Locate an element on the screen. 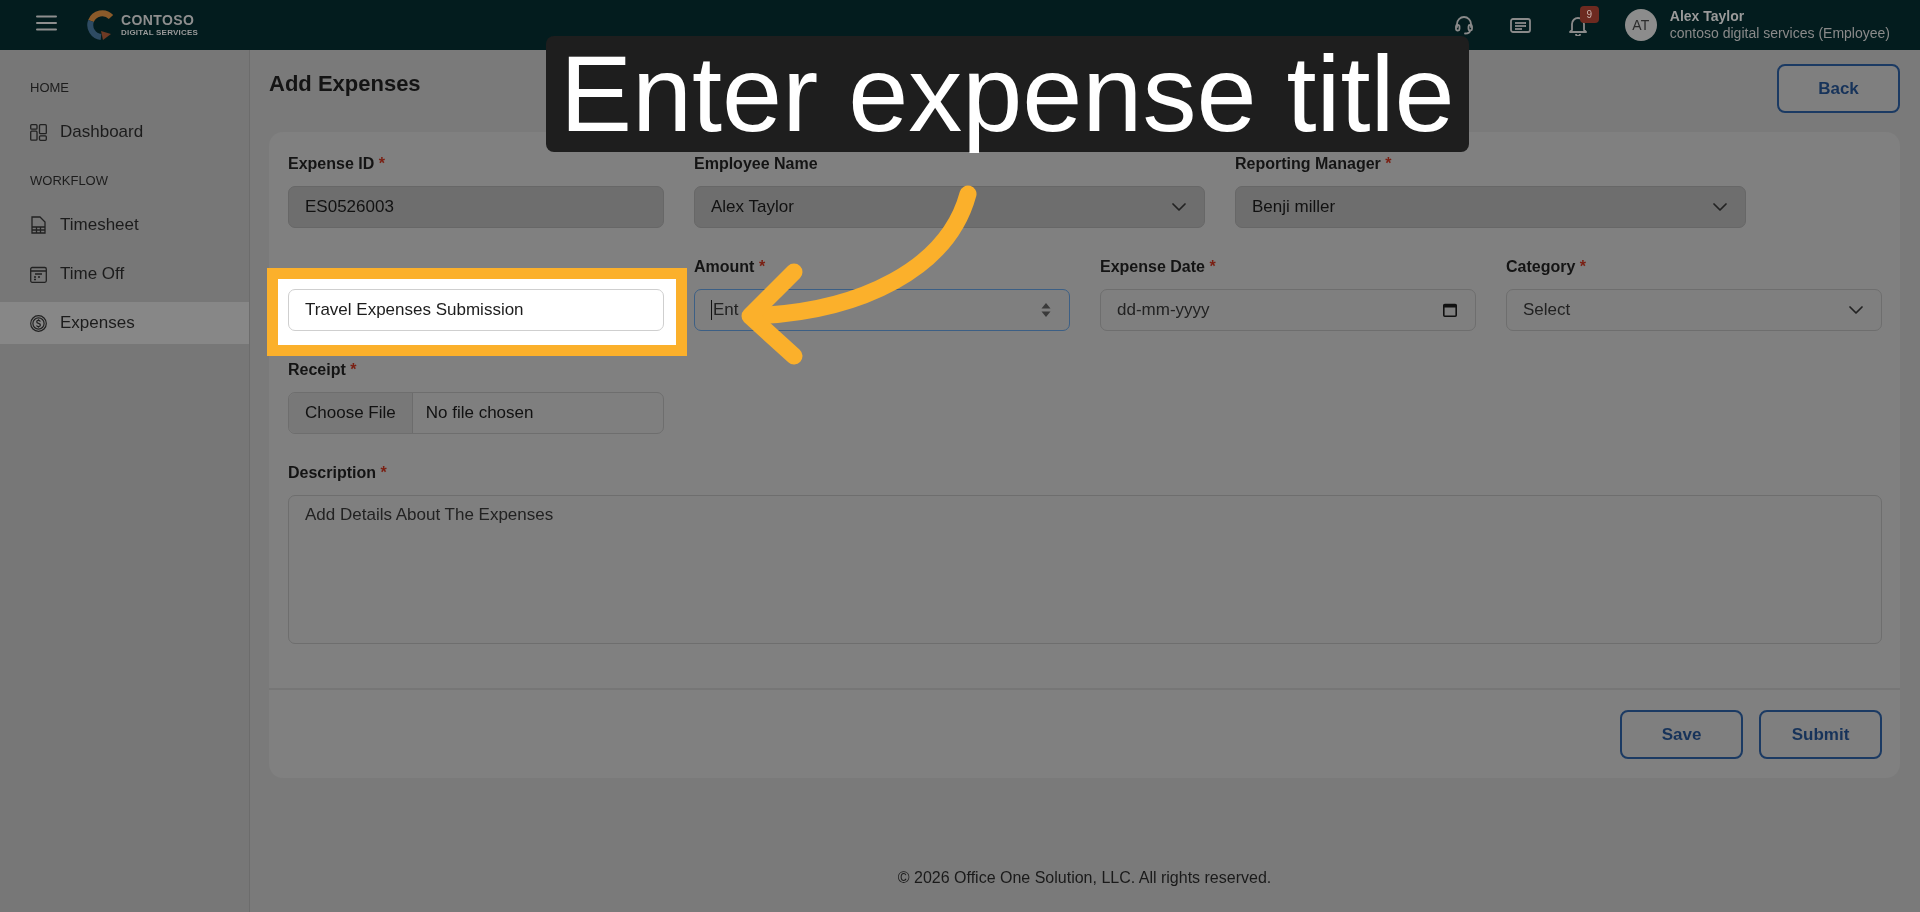  bell-icon is located at coordinates (1577, 25).